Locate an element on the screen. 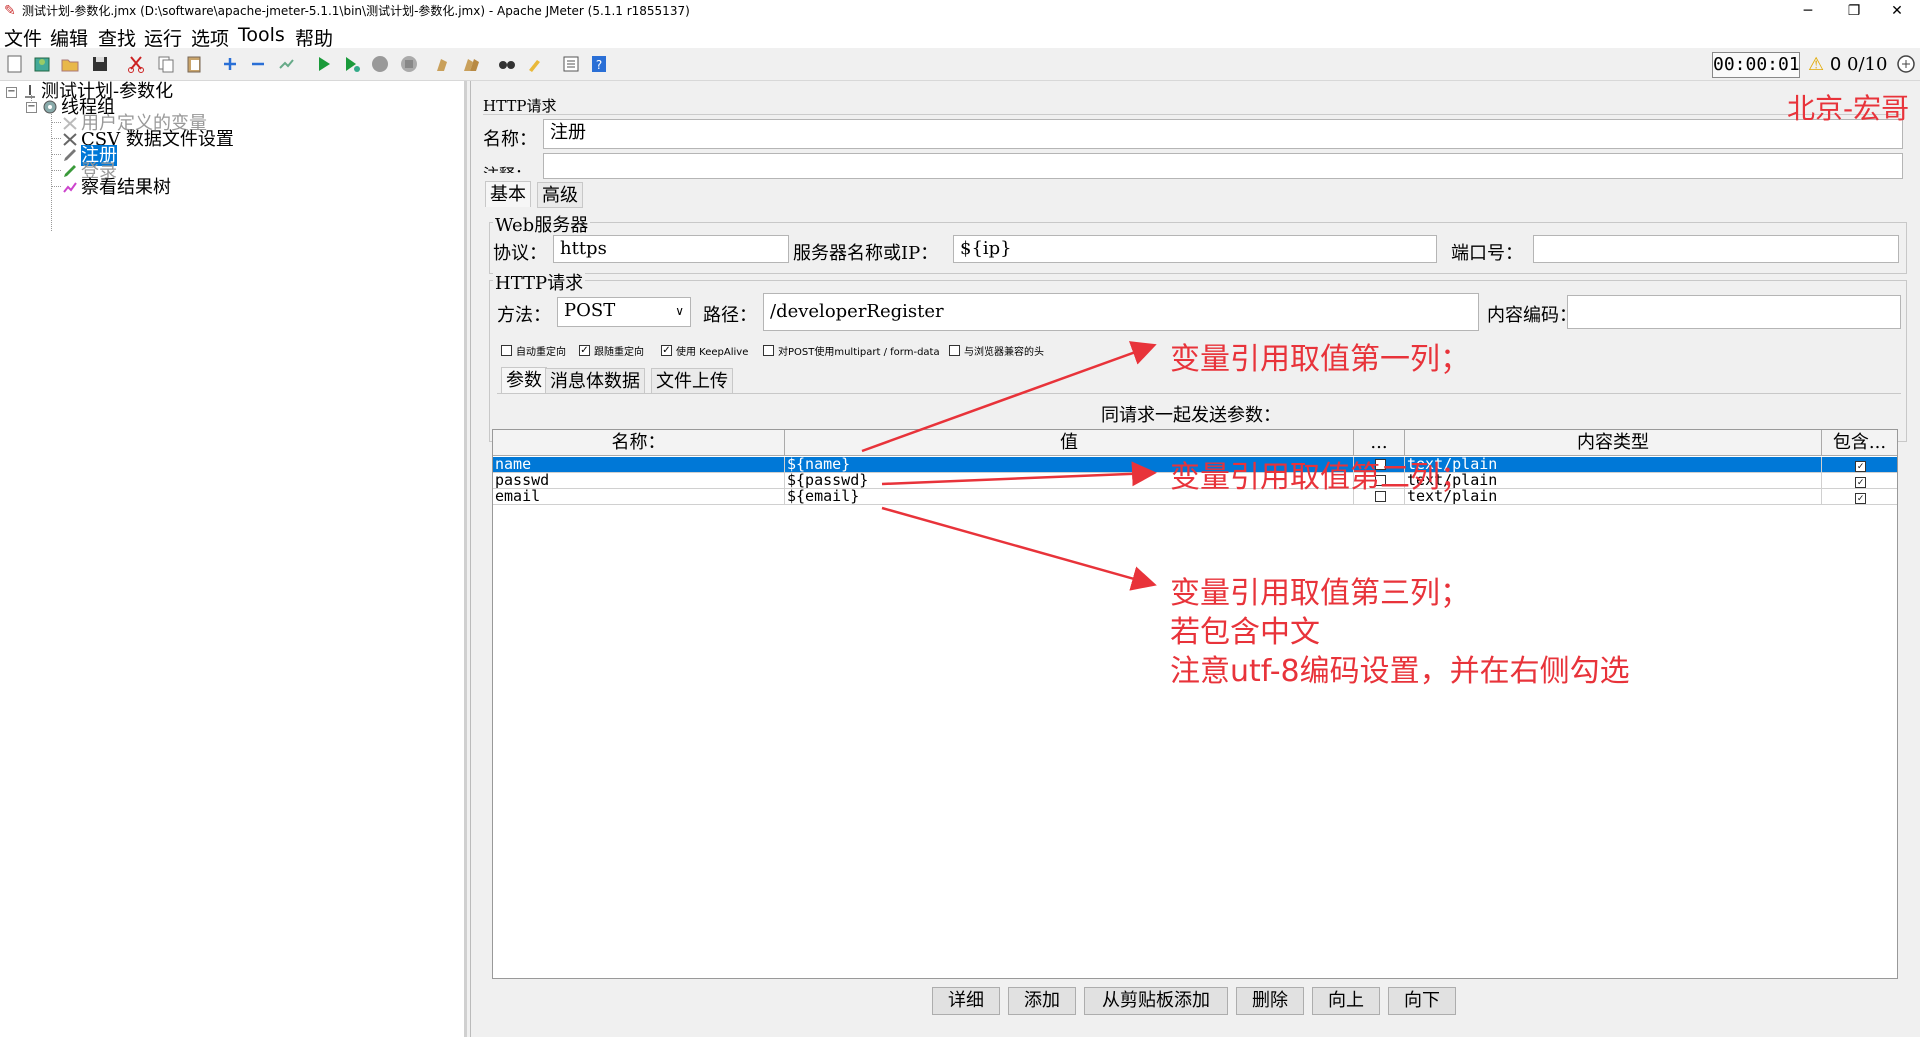  tab-file-upload: 文件上传 is located at coordinates (692, 381).